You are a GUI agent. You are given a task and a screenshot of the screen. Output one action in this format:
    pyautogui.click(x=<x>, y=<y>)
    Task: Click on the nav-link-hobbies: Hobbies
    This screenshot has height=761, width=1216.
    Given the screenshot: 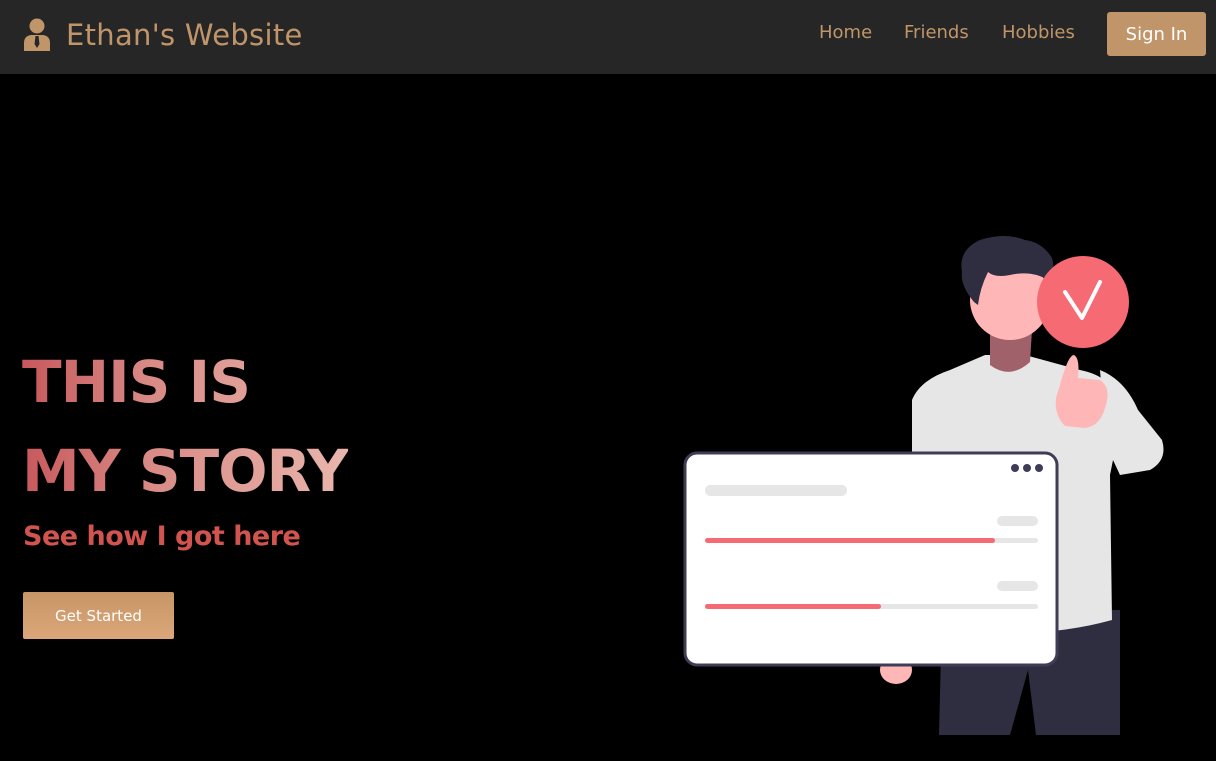 What is the action you would take?
    pyautogui.click(x=1038, y=32)
    